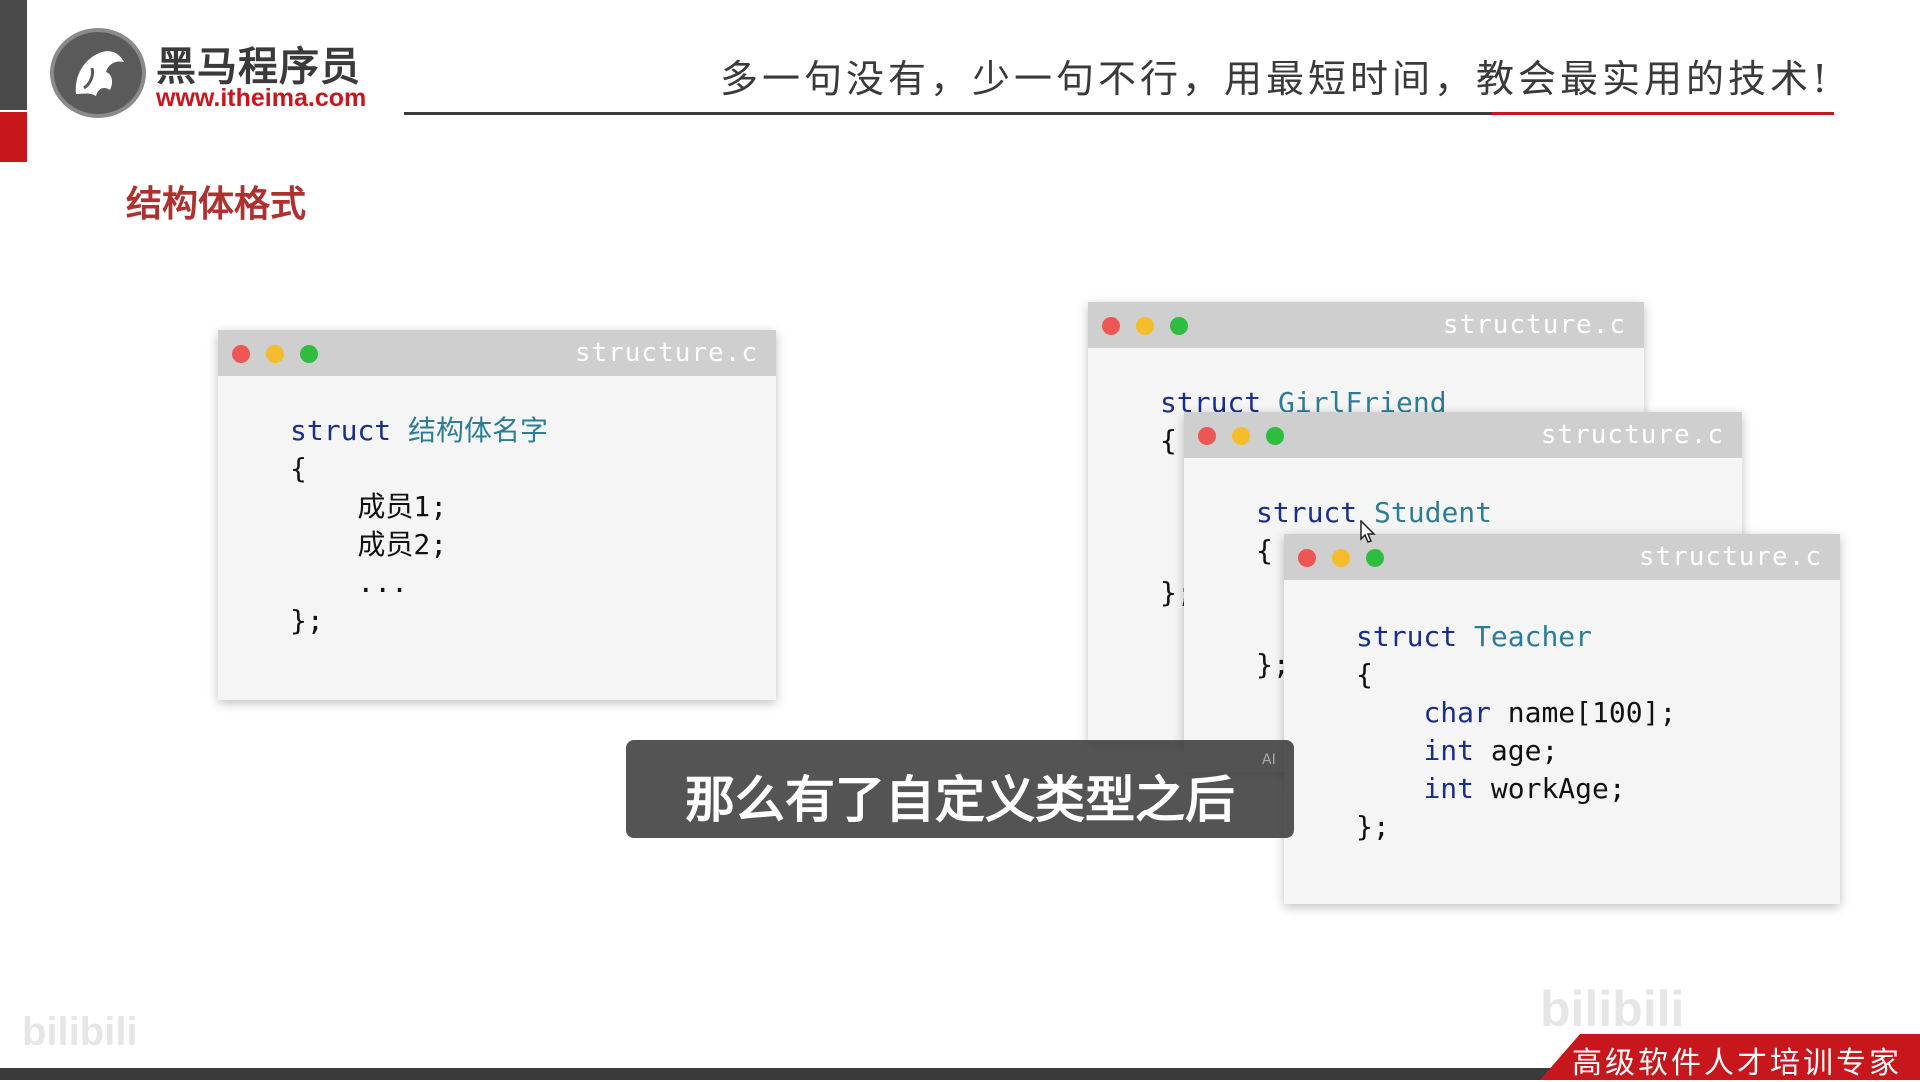 The width and height of the screenshot is (1920, 1082). I want to click on edge-bar-gray, so click(13, 55).